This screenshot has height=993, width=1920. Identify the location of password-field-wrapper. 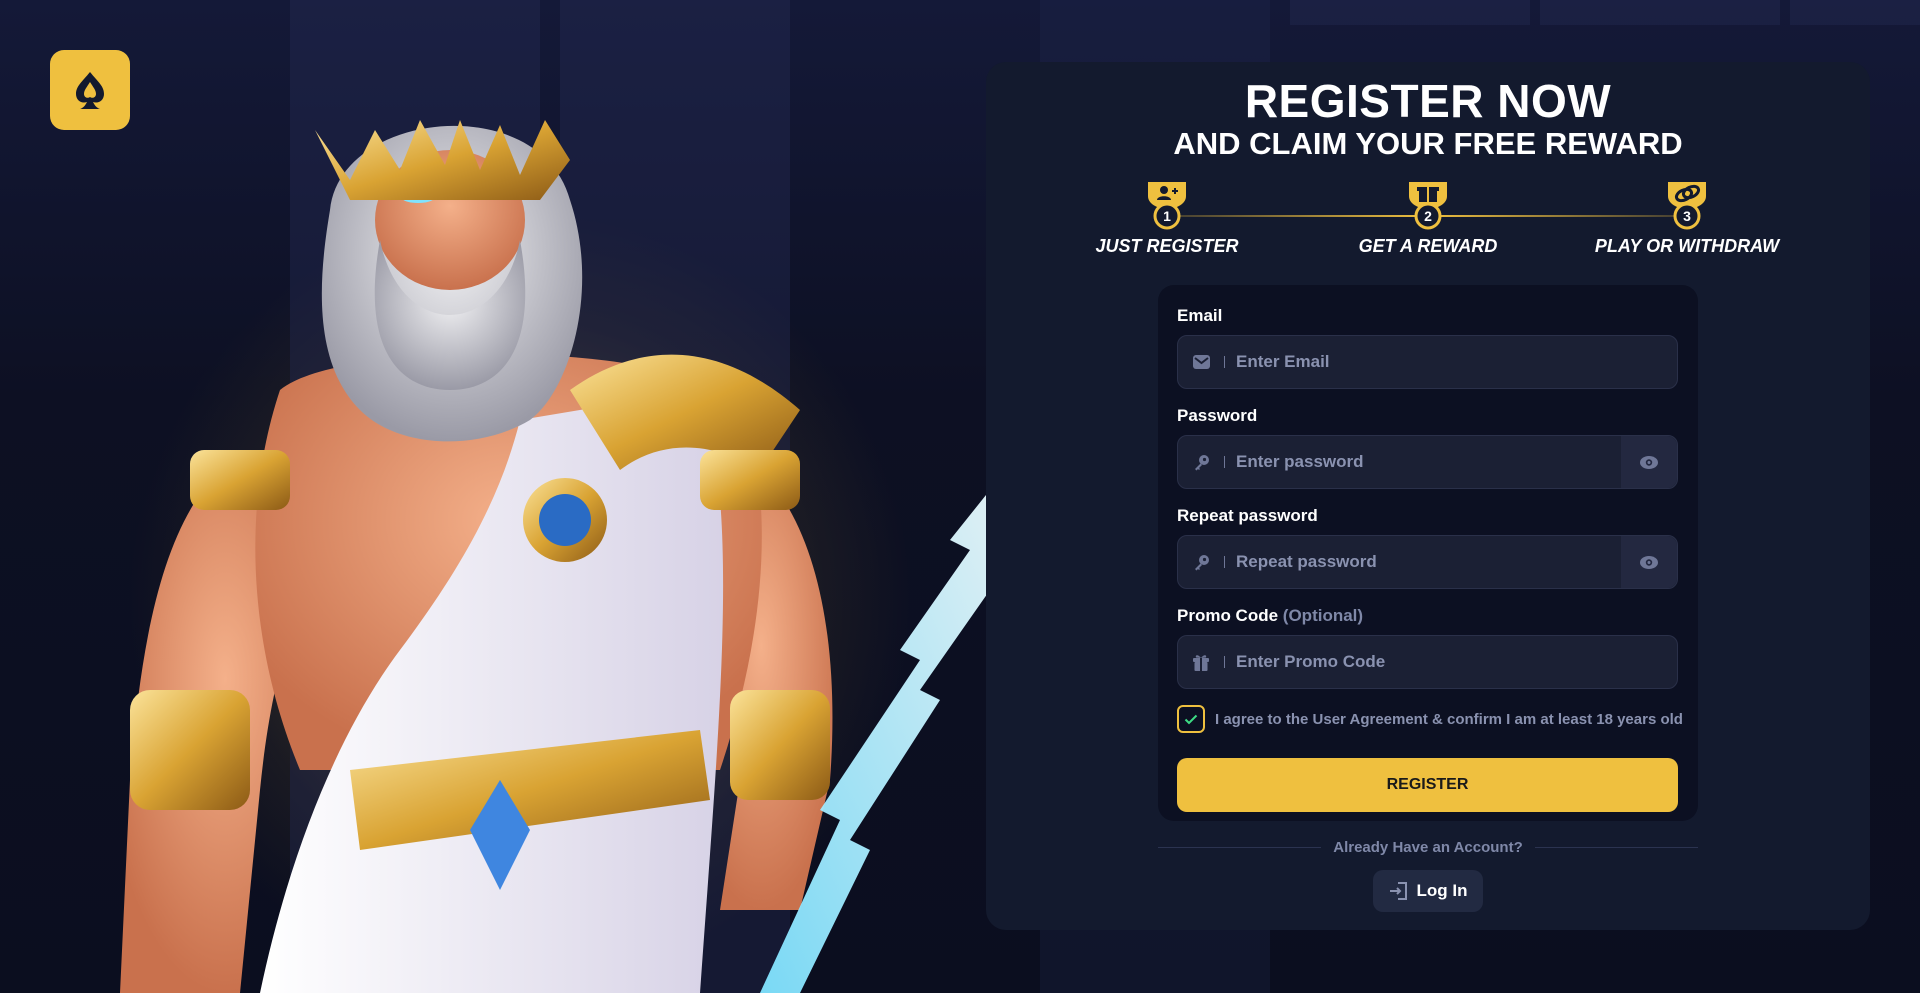
(1427, 462).